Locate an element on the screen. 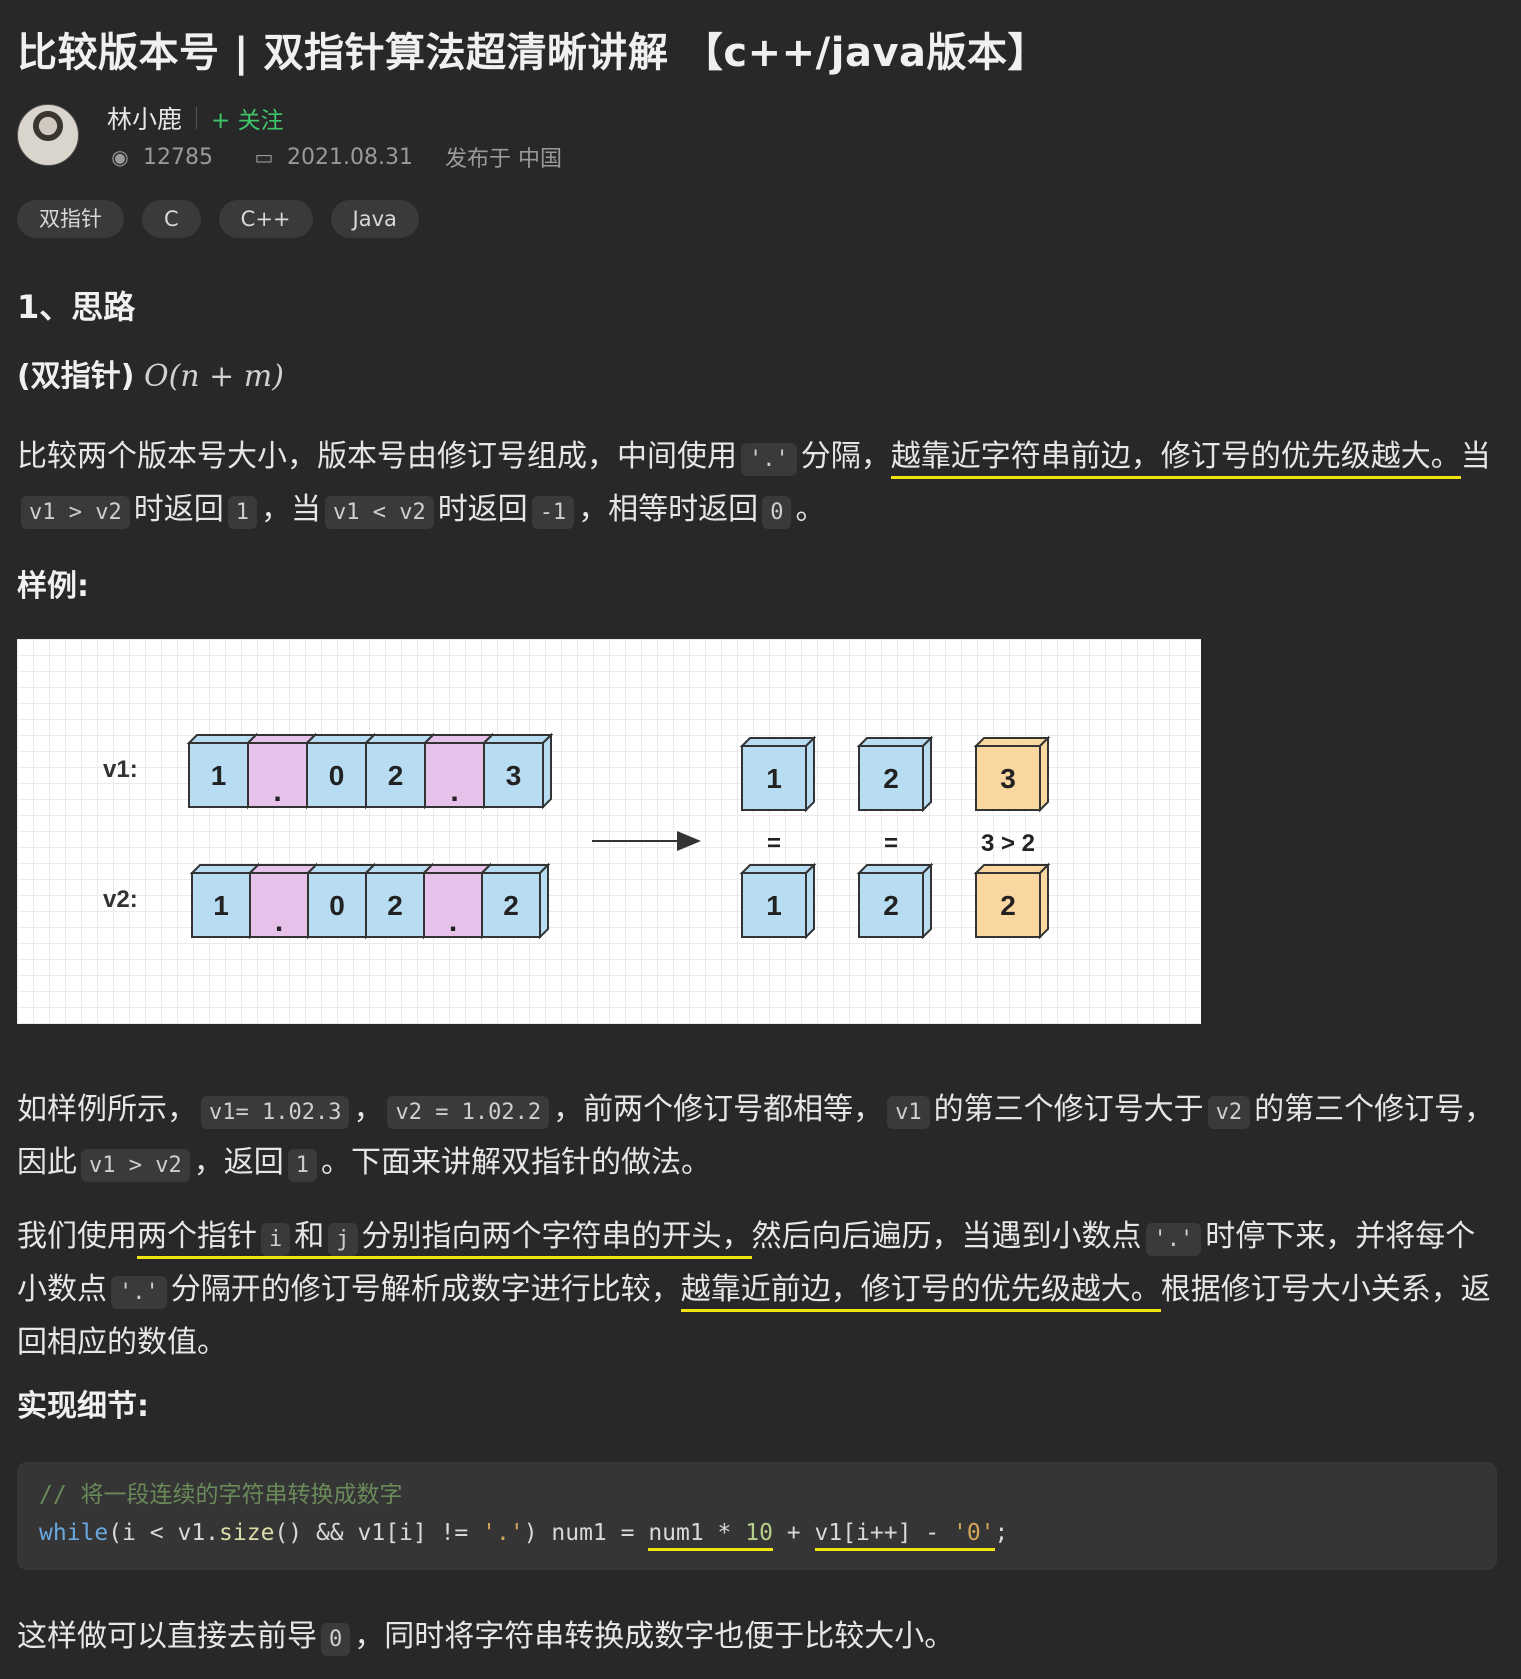  highlighted-text: 两个指针 i 和 j 分别指向两个字符串的开头， is located at coordinates (444, 1239).